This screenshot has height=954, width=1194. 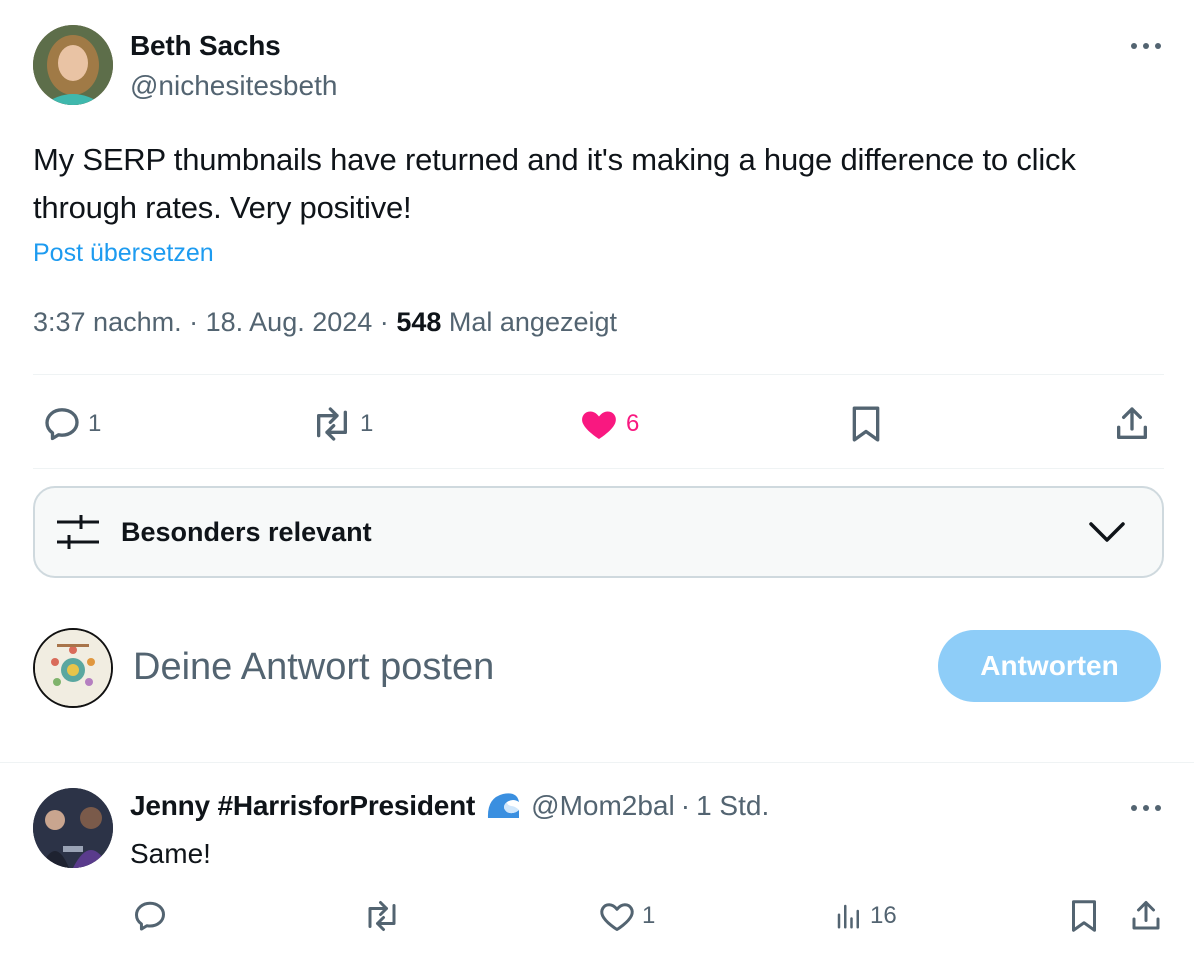 What do you see at coordinates (123, 253) in the screenshot?
I see `translate-post-link: Post übersetzen` at bounding box center [123, 253].